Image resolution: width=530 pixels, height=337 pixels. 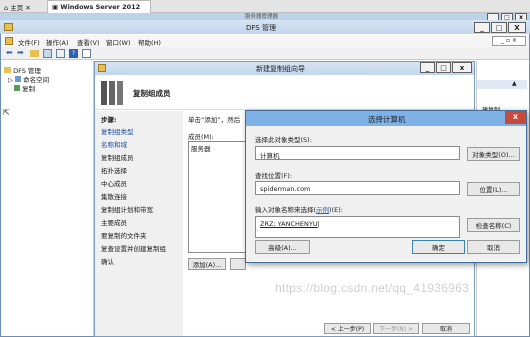 I want to click on step-item: 拓扑选择, so click(x=114, y=171).